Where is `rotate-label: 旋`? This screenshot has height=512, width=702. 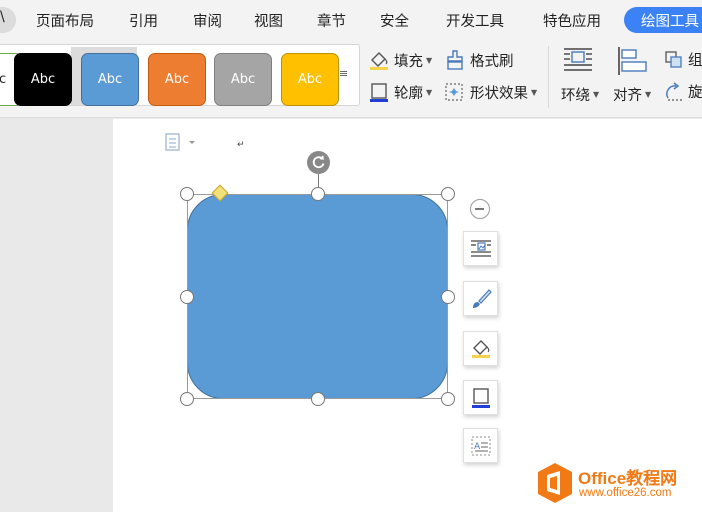 rotate-label: 旋 is located at coordinates (695, 93).